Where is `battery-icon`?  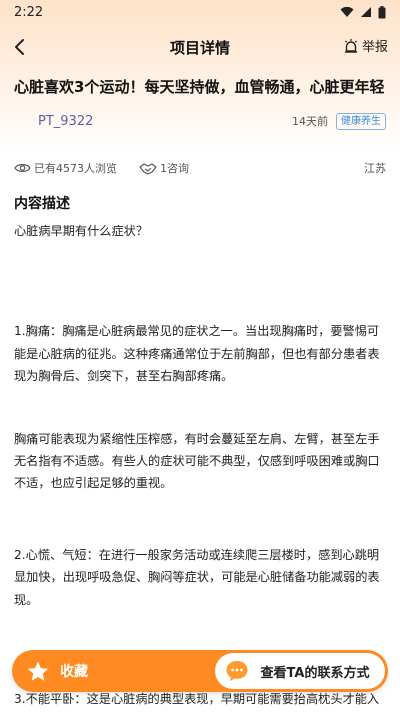 battery-icon is located at coordinates (382, 11).